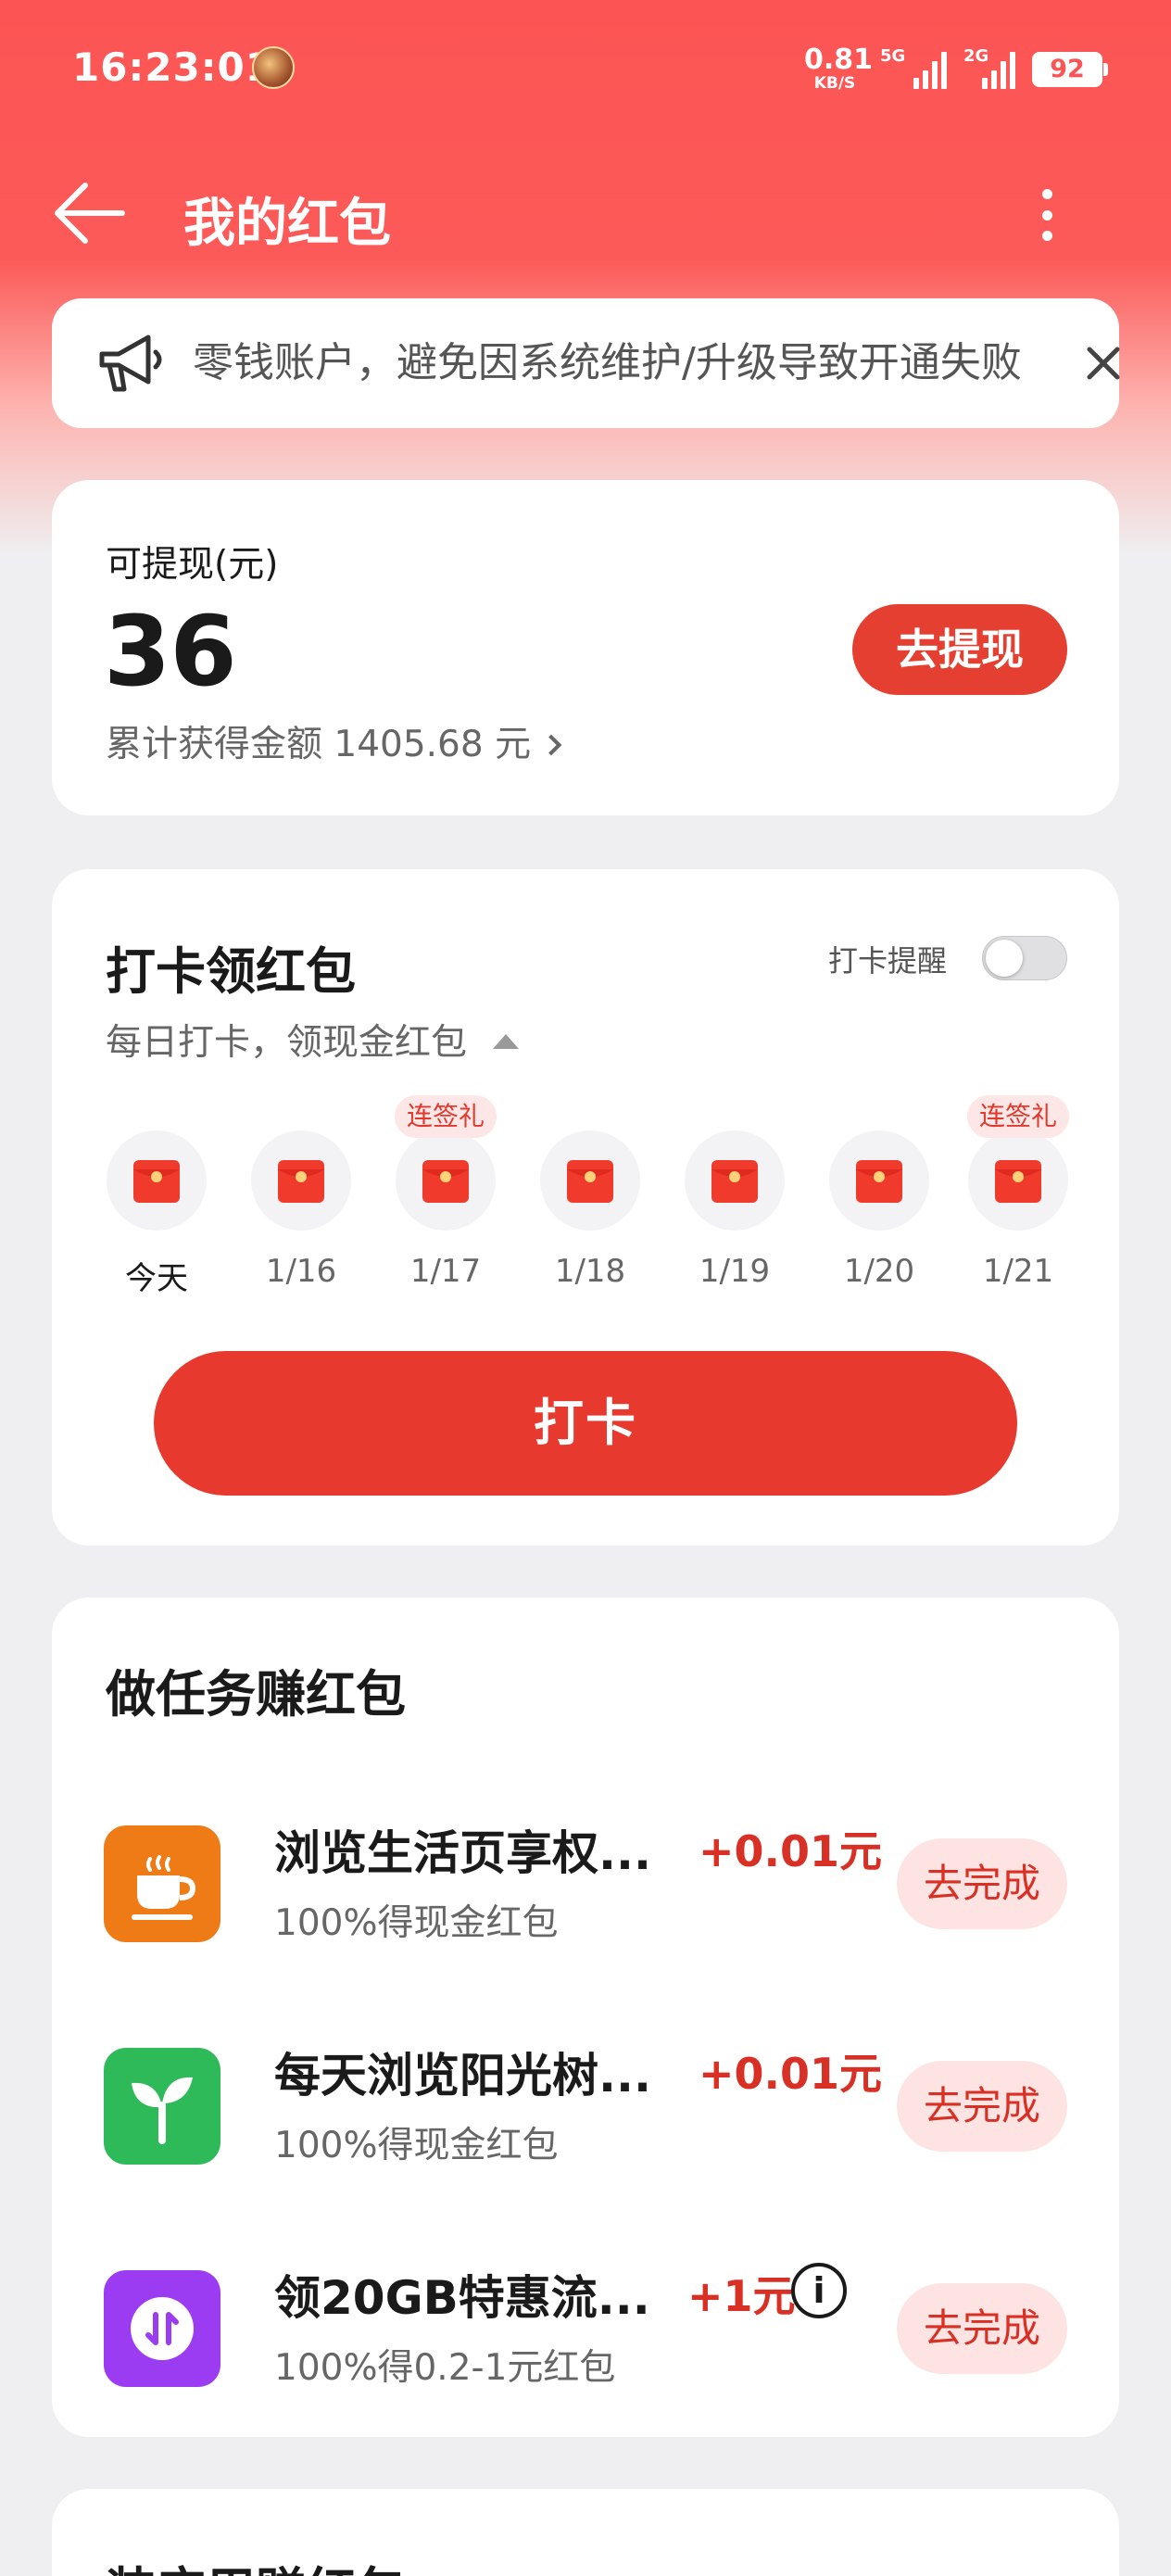 This screenshot has width=1171, height=2576. Describe the element at coordinates (914, 68) in the screenshot. I see `signal-5g-icon: 5G` at that location.